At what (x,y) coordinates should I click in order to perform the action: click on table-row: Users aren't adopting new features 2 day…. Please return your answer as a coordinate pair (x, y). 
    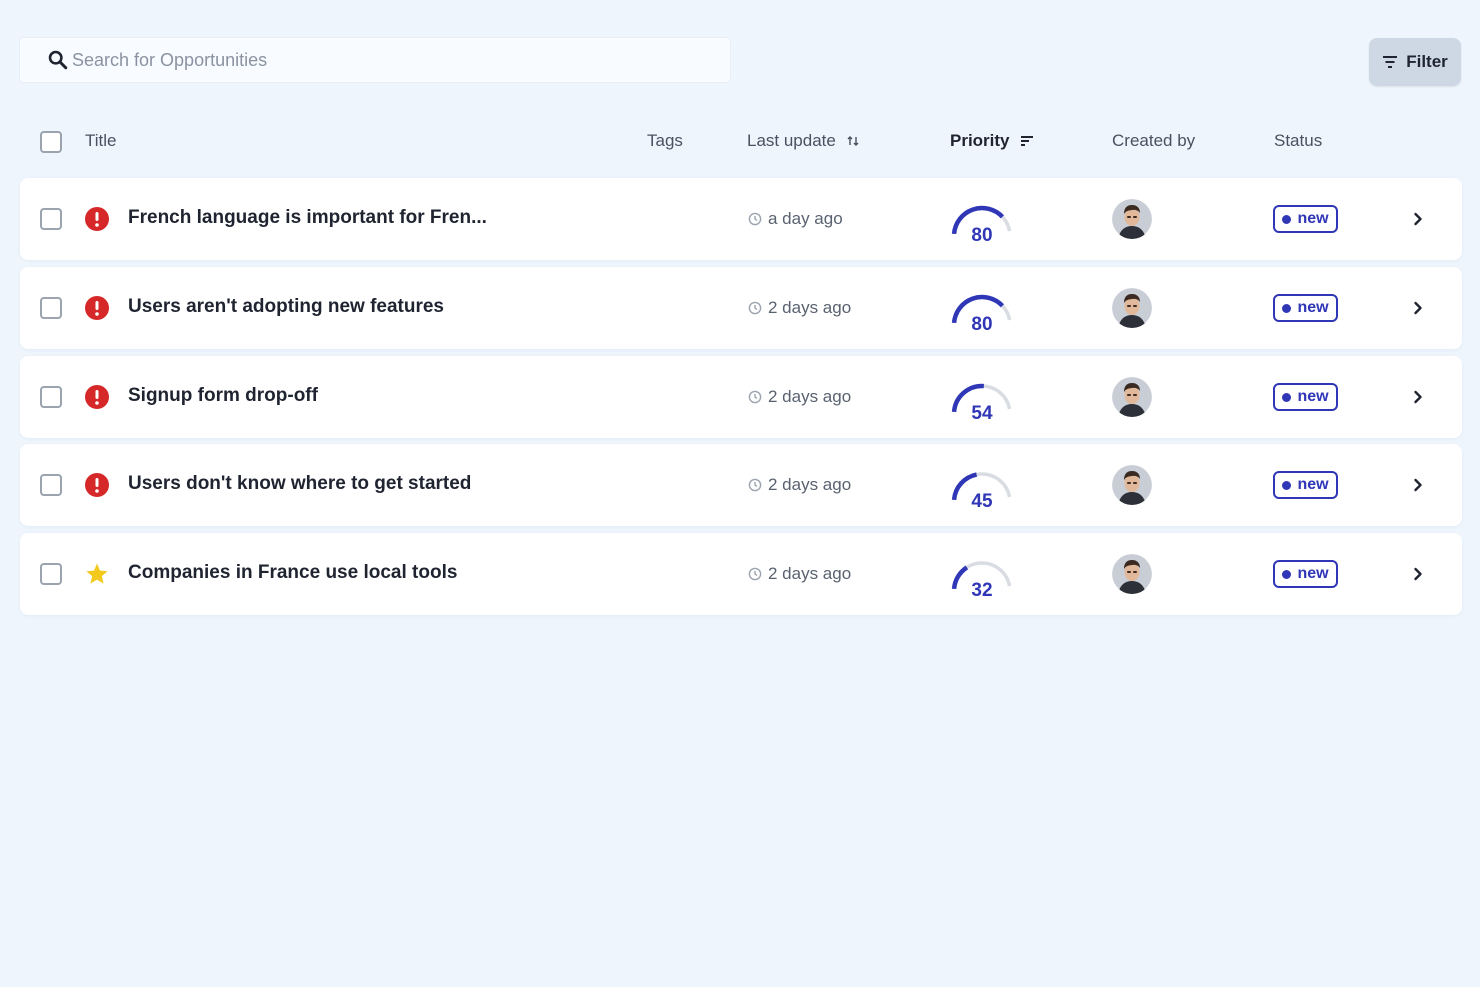
    Looking at the image, I should click on (741, 308).